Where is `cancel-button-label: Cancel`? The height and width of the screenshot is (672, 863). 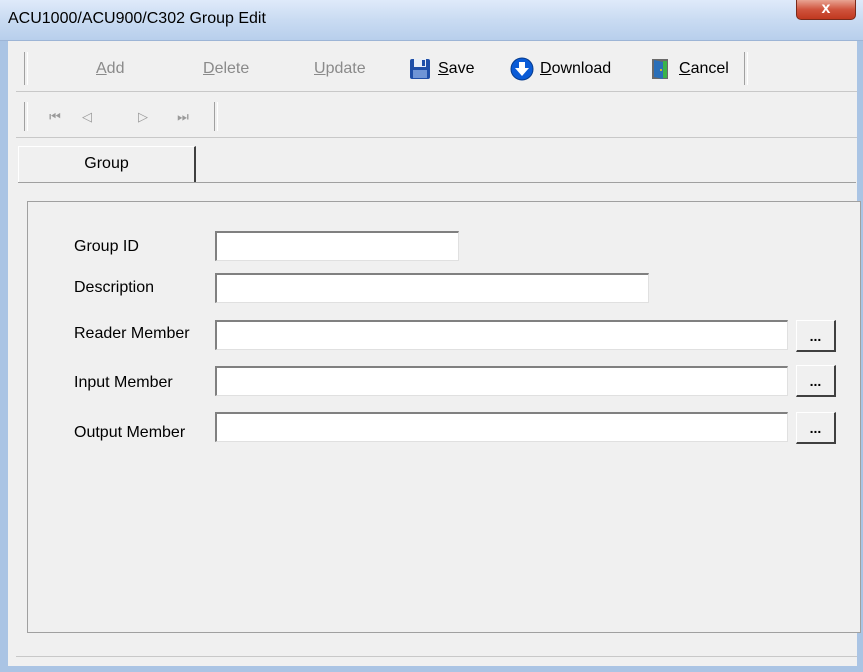 cancel-button-label: Cancel is located at coordinates (704, 68).